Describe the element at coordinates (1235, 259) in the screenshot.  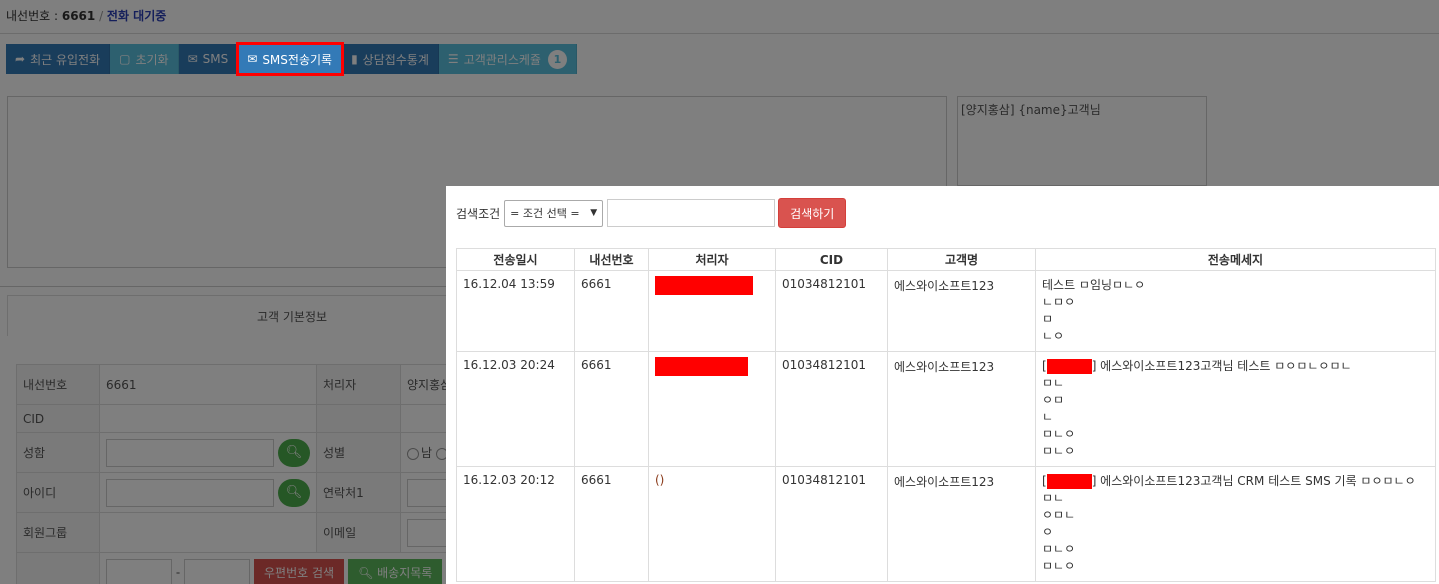
I see `col-message: 전송메세지` at that location.